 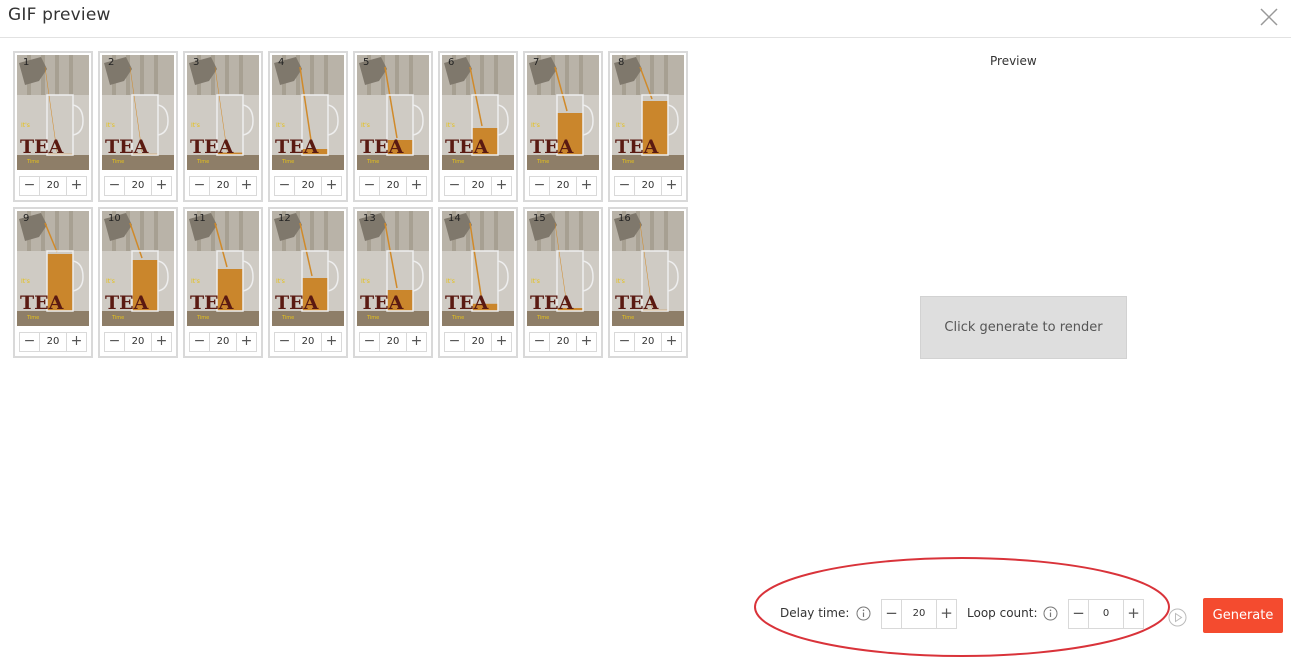 I want to click on loop-increment-button: +, so click(x=1133, y=614).